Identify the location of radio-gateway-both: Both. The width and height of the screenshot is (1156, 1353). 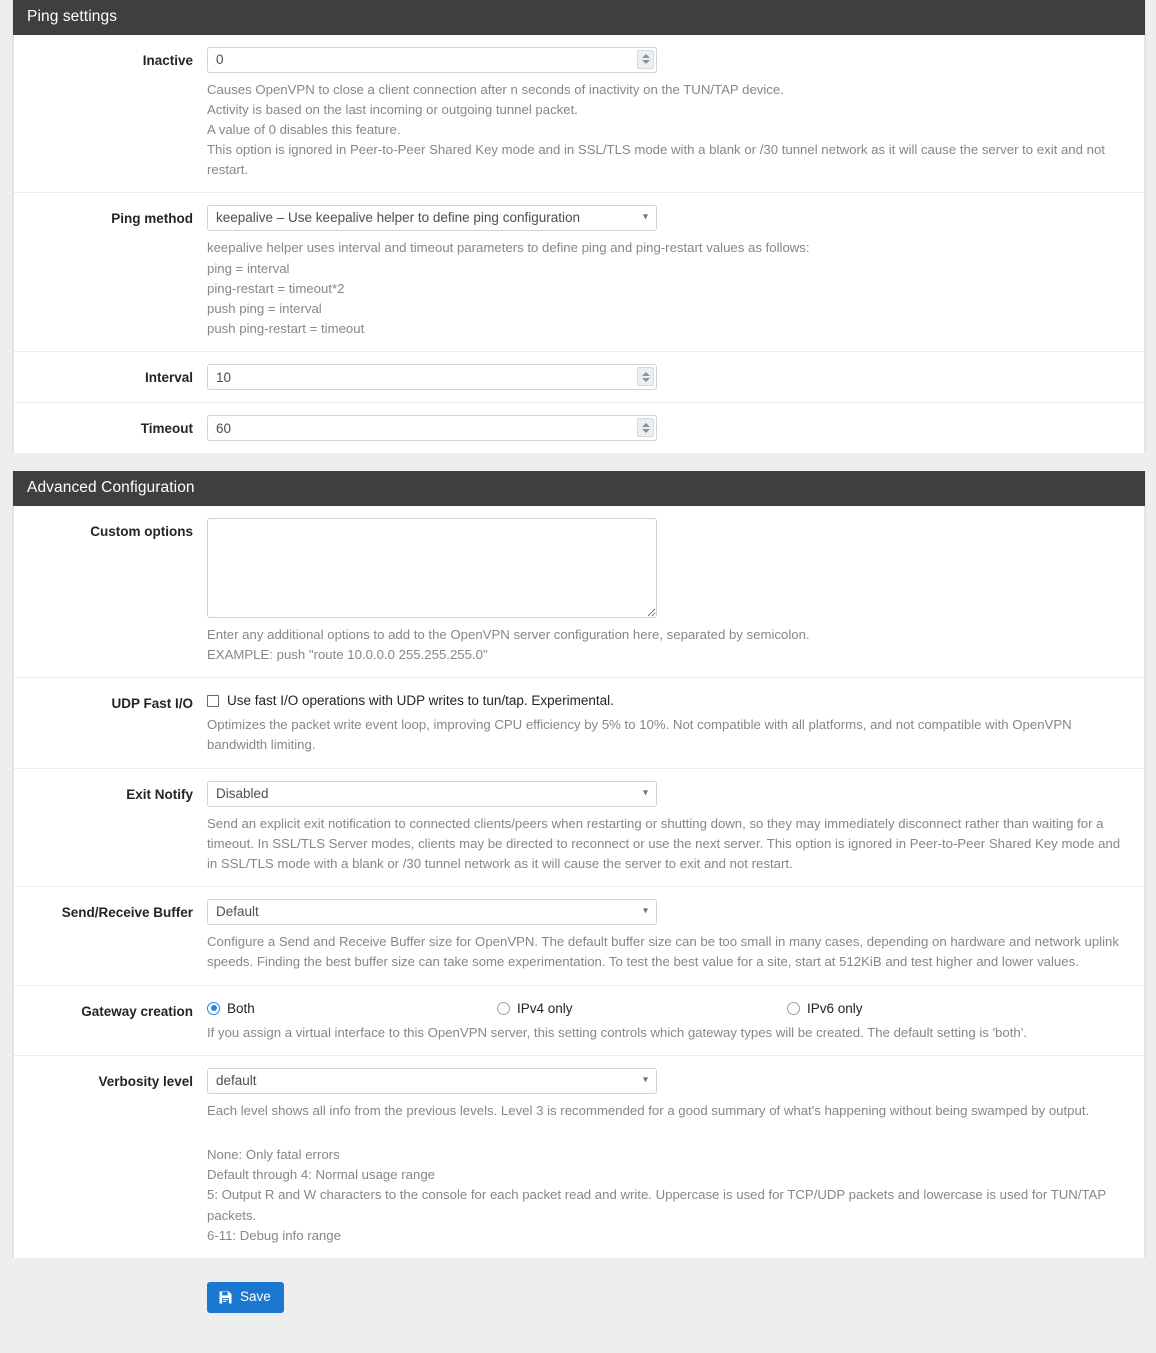
(352, 1008).